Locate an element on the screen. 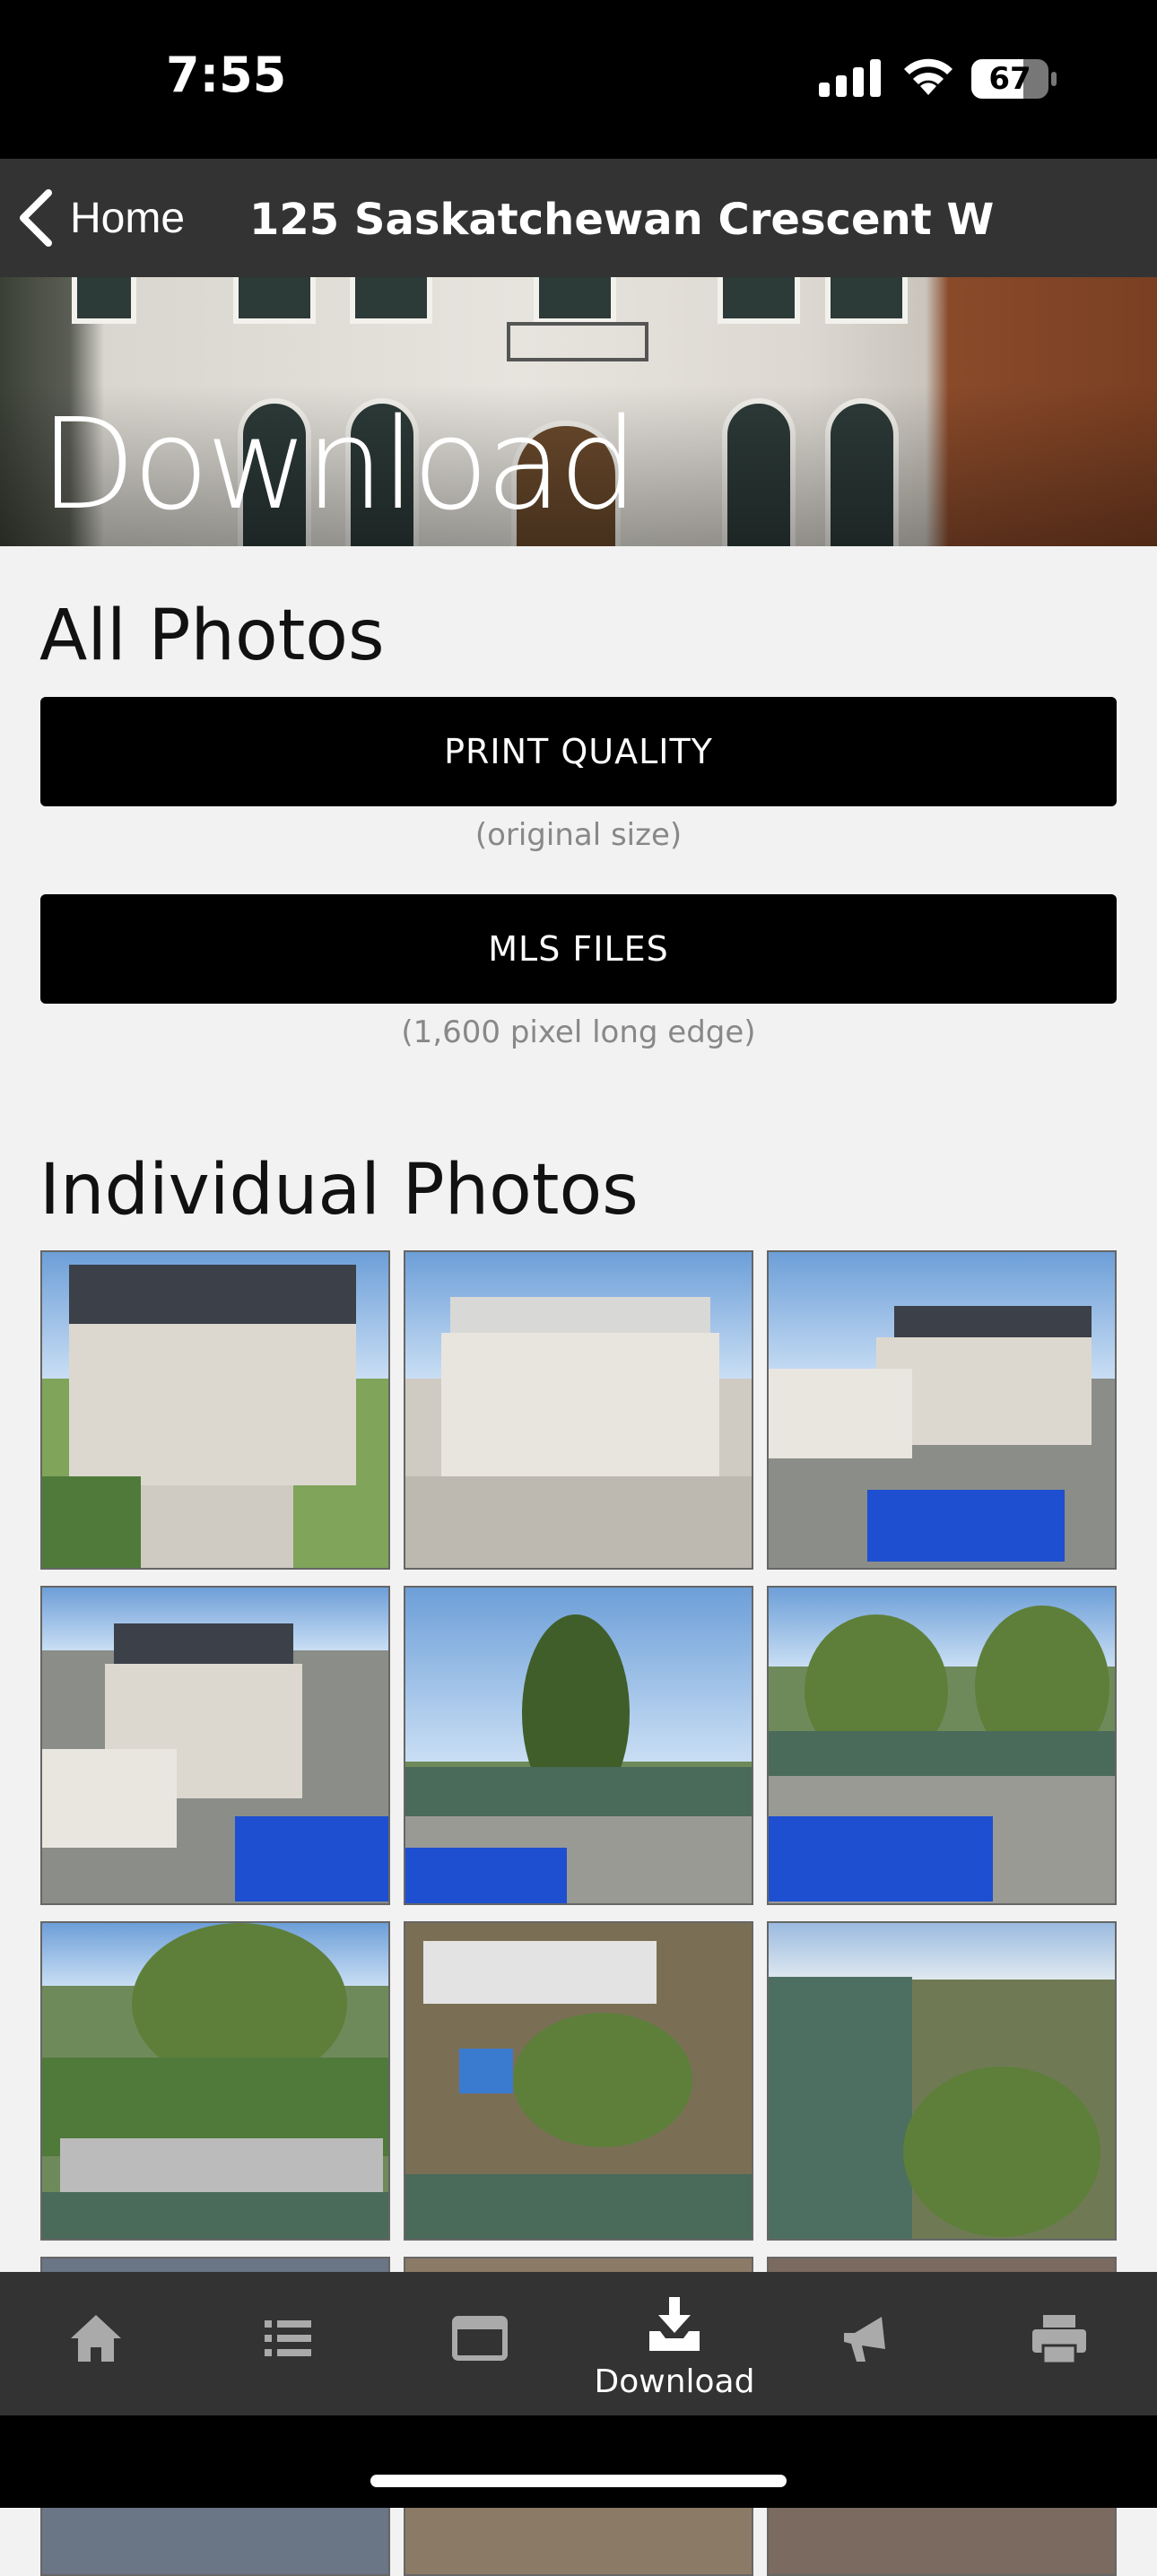 The height and width of the screenshot is (2576, 1157). chevron-left-icon is located at coordinates (36, 218).